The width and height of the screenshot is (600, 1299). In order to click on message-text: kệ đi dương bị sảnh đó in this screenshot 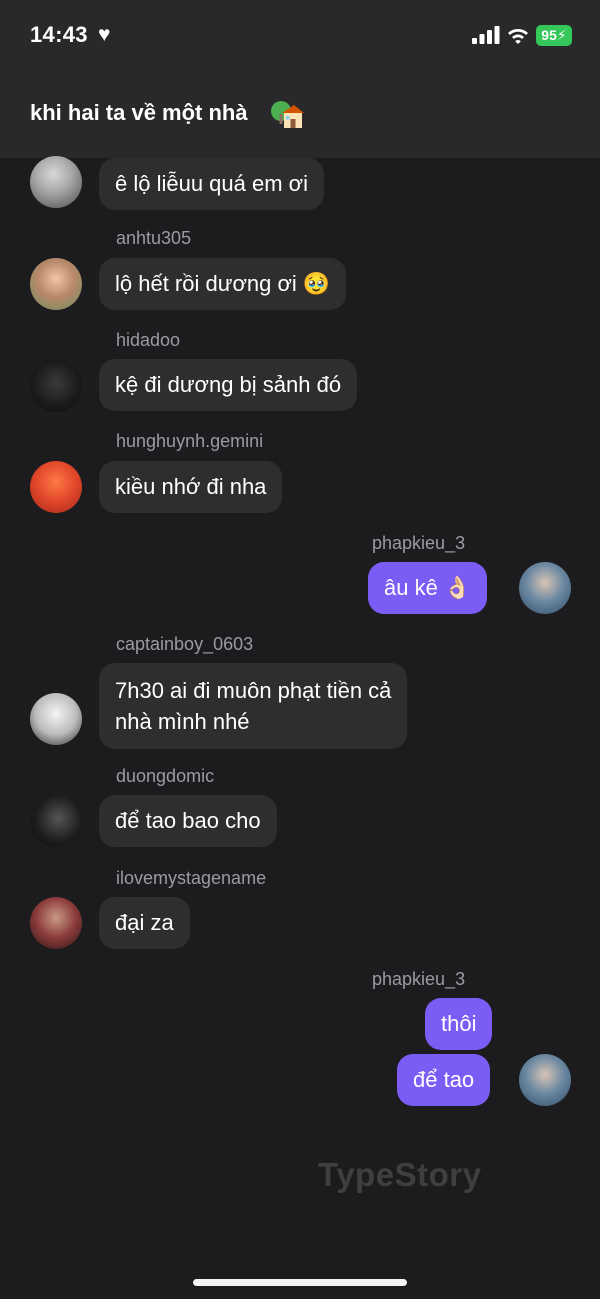, I will do `click(228, 384)`.